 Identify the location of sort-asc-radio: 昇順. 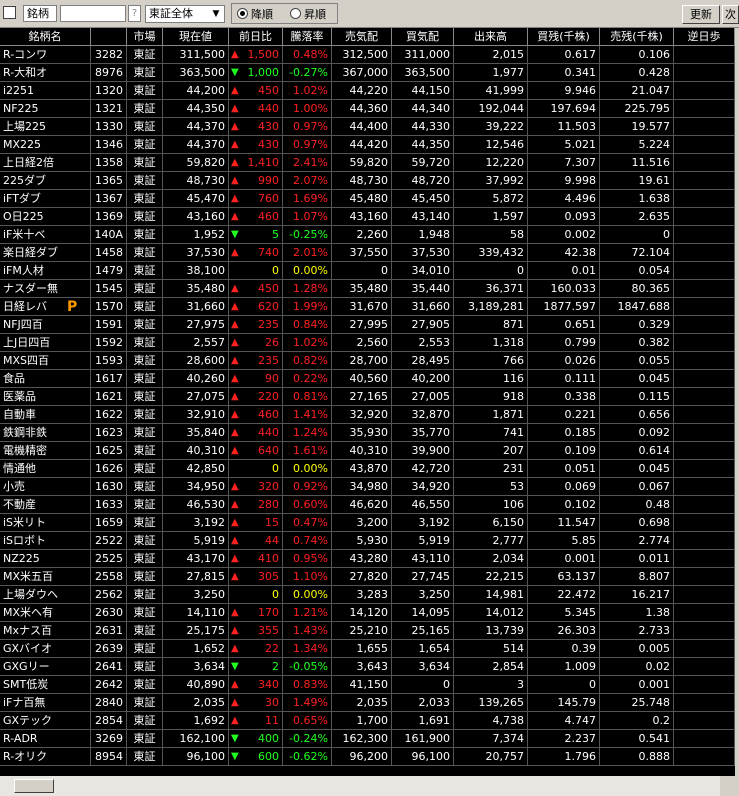
(308, 14).